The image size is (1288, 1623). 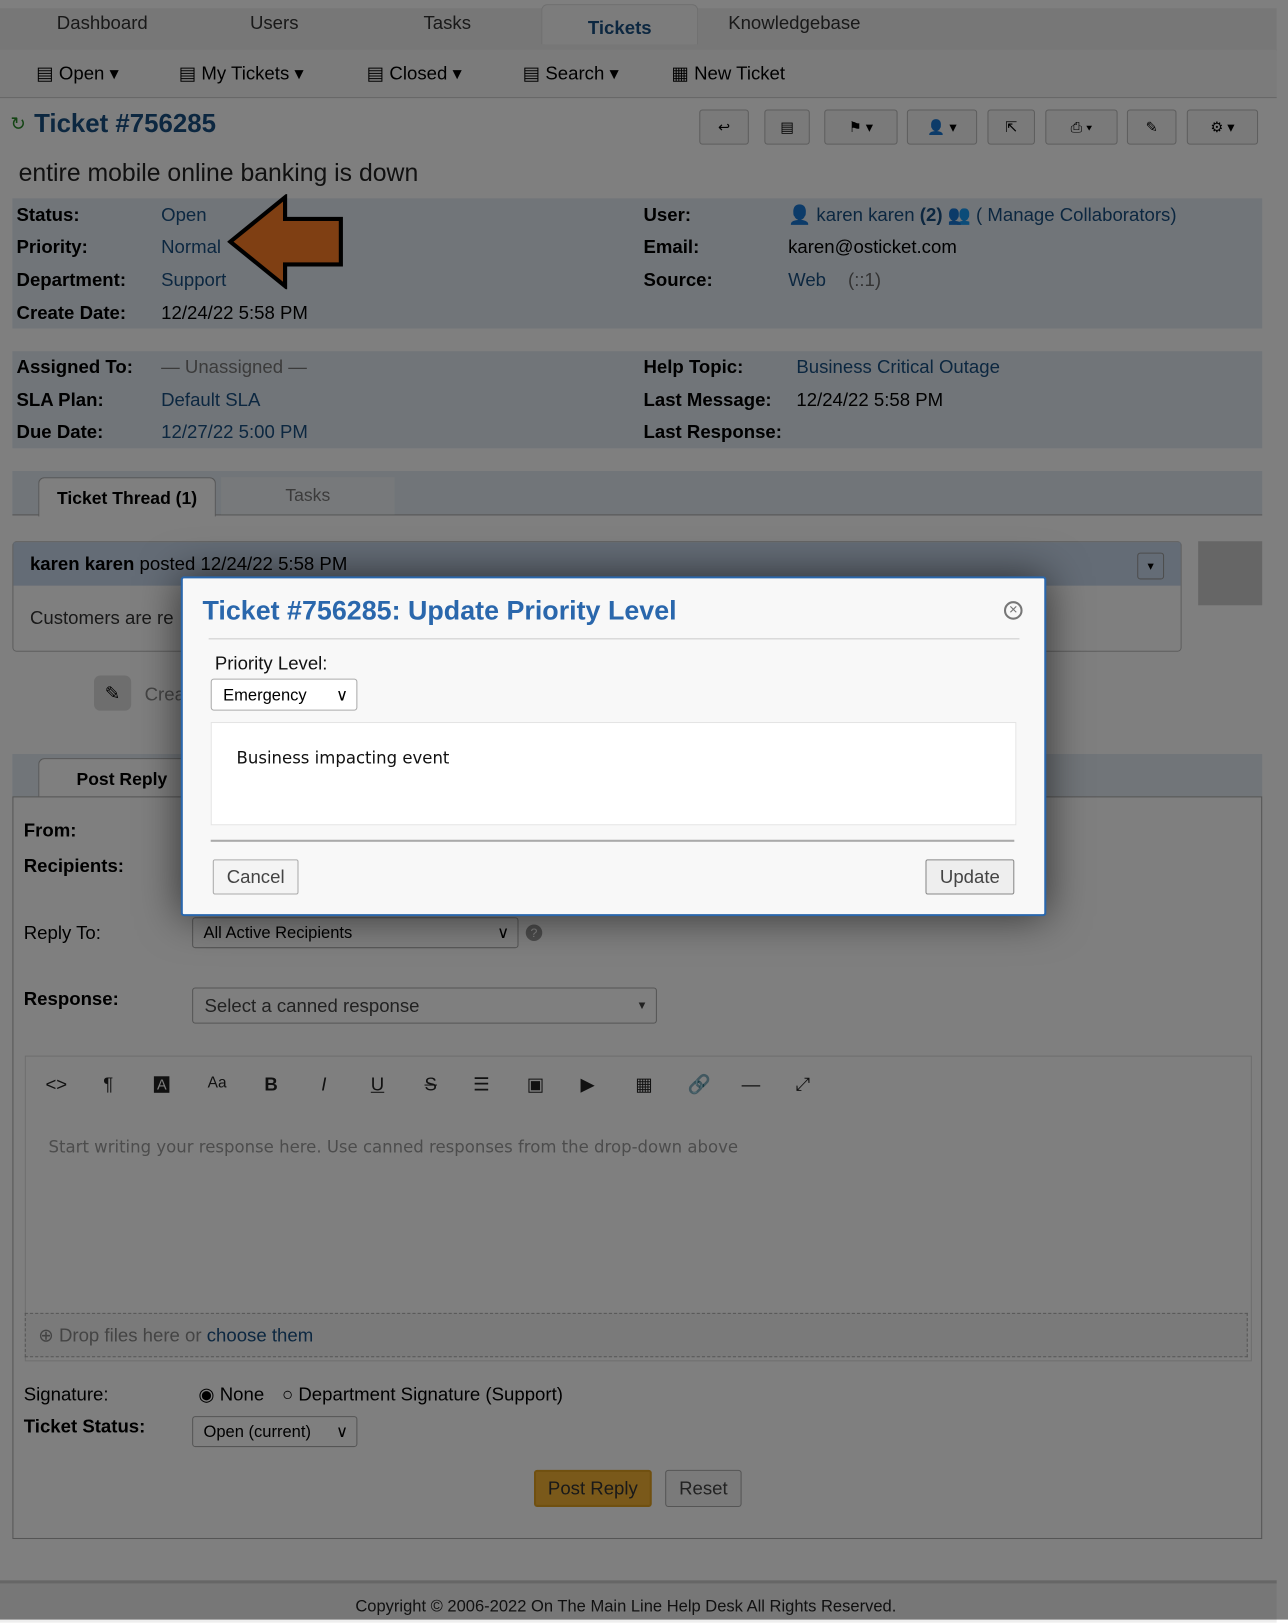 I want to click on update-button: Update, so click(x=970, y=877).